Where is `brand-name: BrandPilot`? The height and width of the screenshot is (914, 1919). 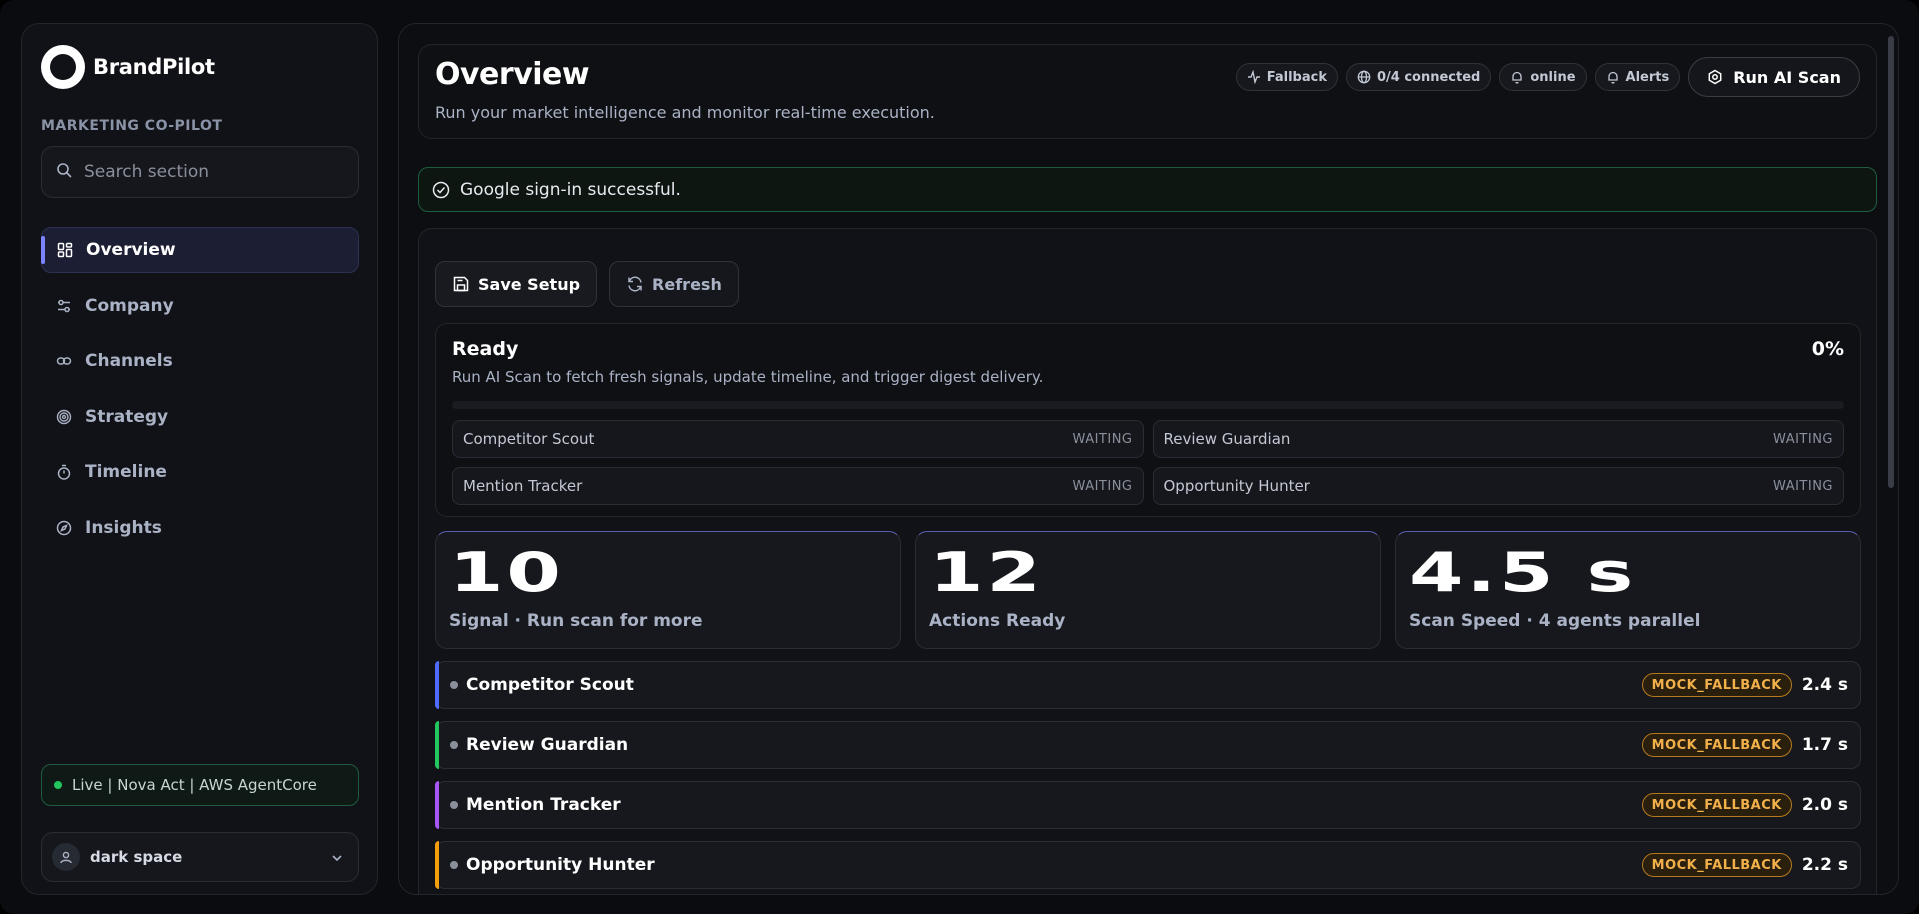
brand-name: BrandPilot is located at coordinates (154, 67).